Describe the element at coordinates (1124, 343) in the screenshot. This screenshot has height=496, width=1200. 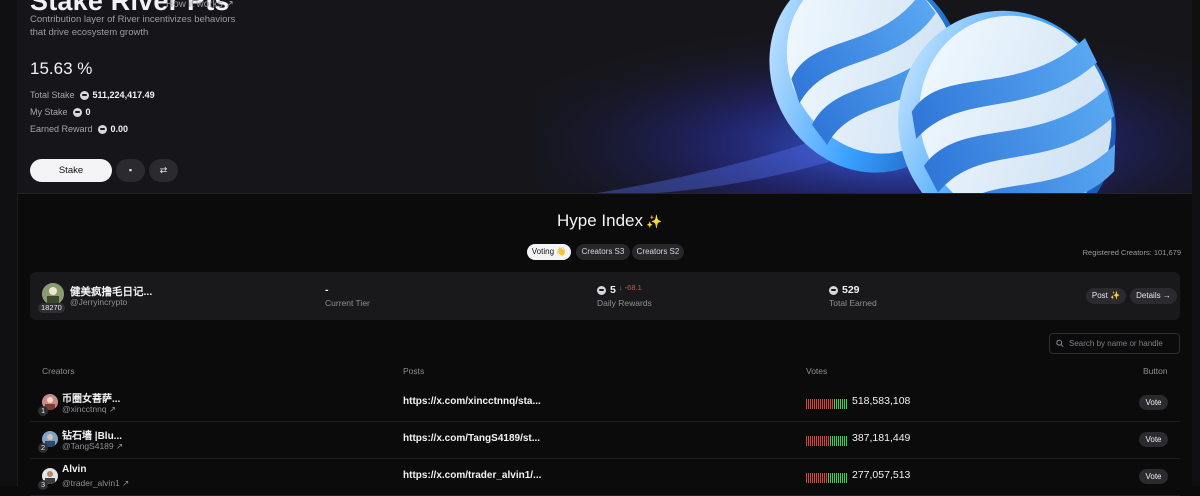
I see `search-input` at that location.